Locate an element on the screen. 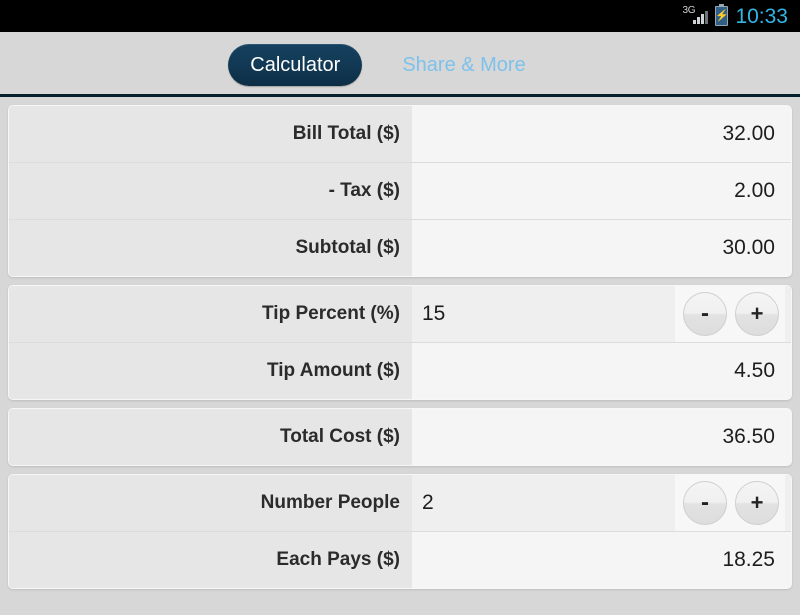  label-total-cost: Total Cost ($) is located at coordinates (210, 437).